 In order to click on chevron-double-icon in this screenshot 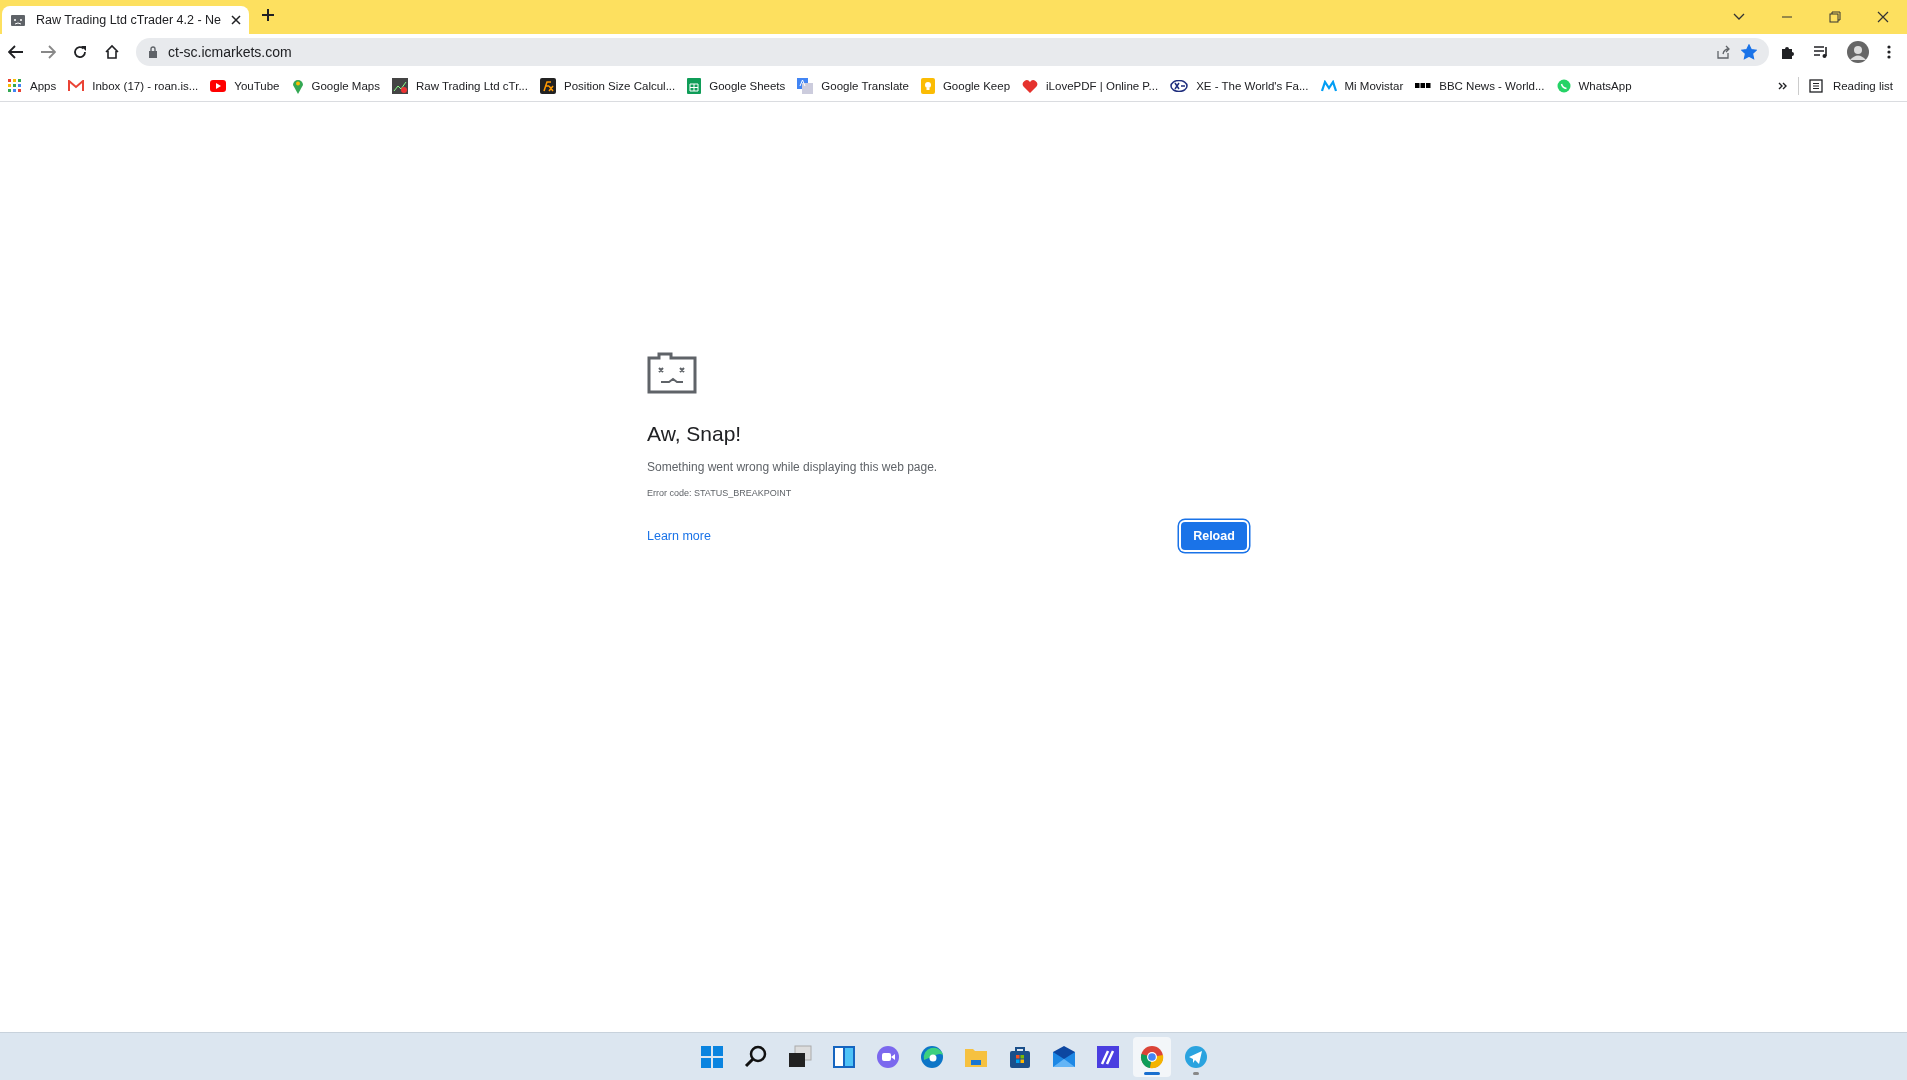, I will do `click(1782, 85)`.